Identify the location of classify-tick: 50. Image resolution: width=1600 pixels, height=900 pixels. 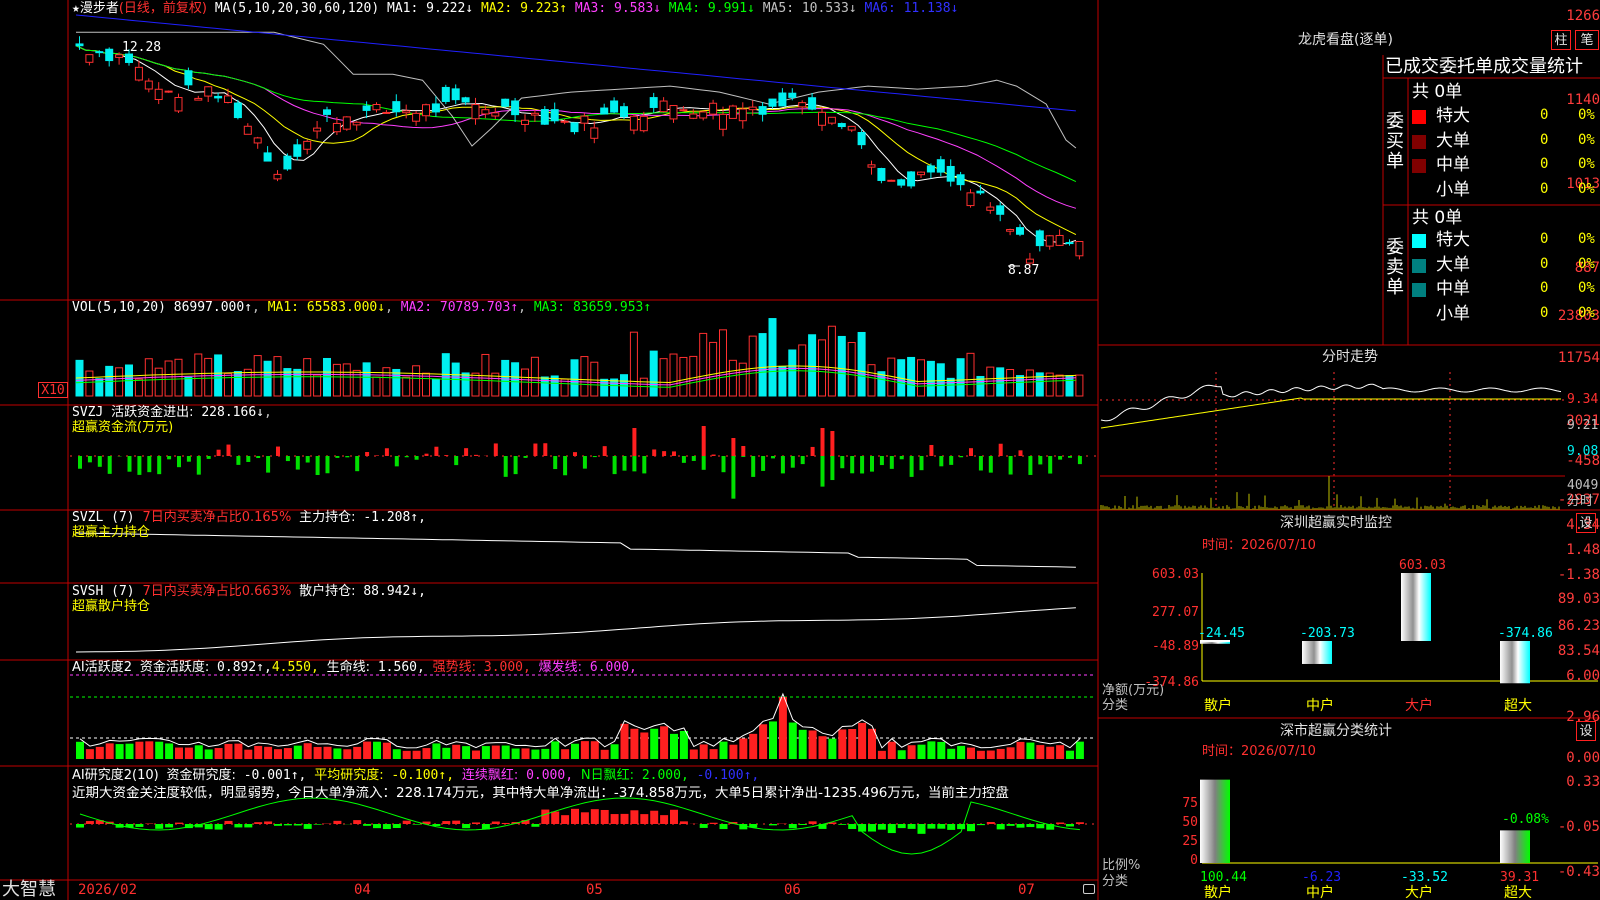
(1190, 822).